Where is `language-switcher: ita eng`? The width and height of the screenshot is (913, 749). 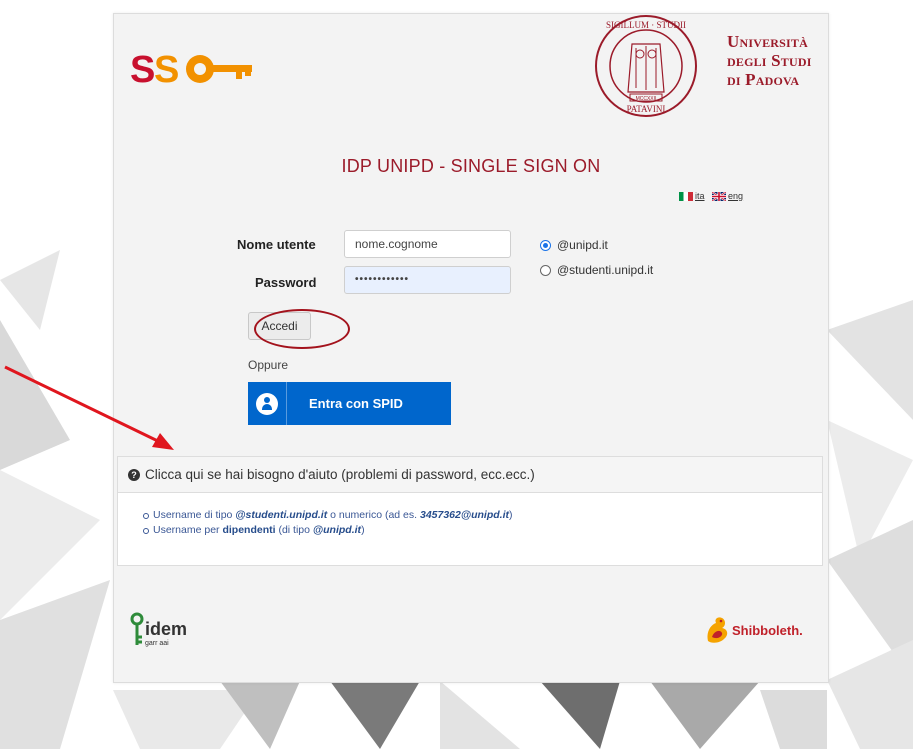 language-switcher: ita eng is located at coordinates (713, 196).